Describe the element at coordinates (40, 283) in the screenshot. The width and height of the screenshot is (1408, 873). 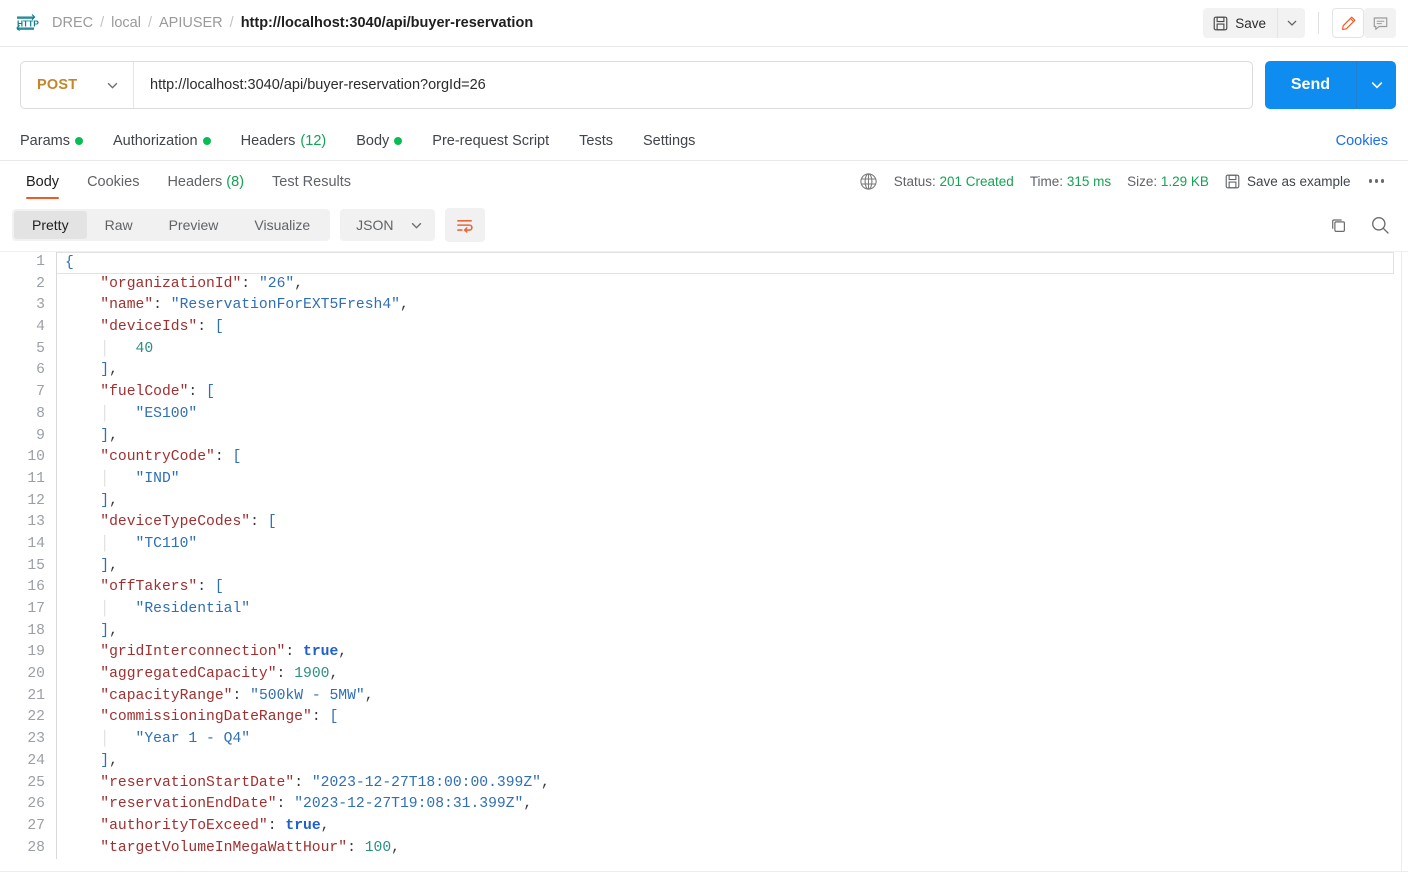
I see `line-number: 2` at that location.